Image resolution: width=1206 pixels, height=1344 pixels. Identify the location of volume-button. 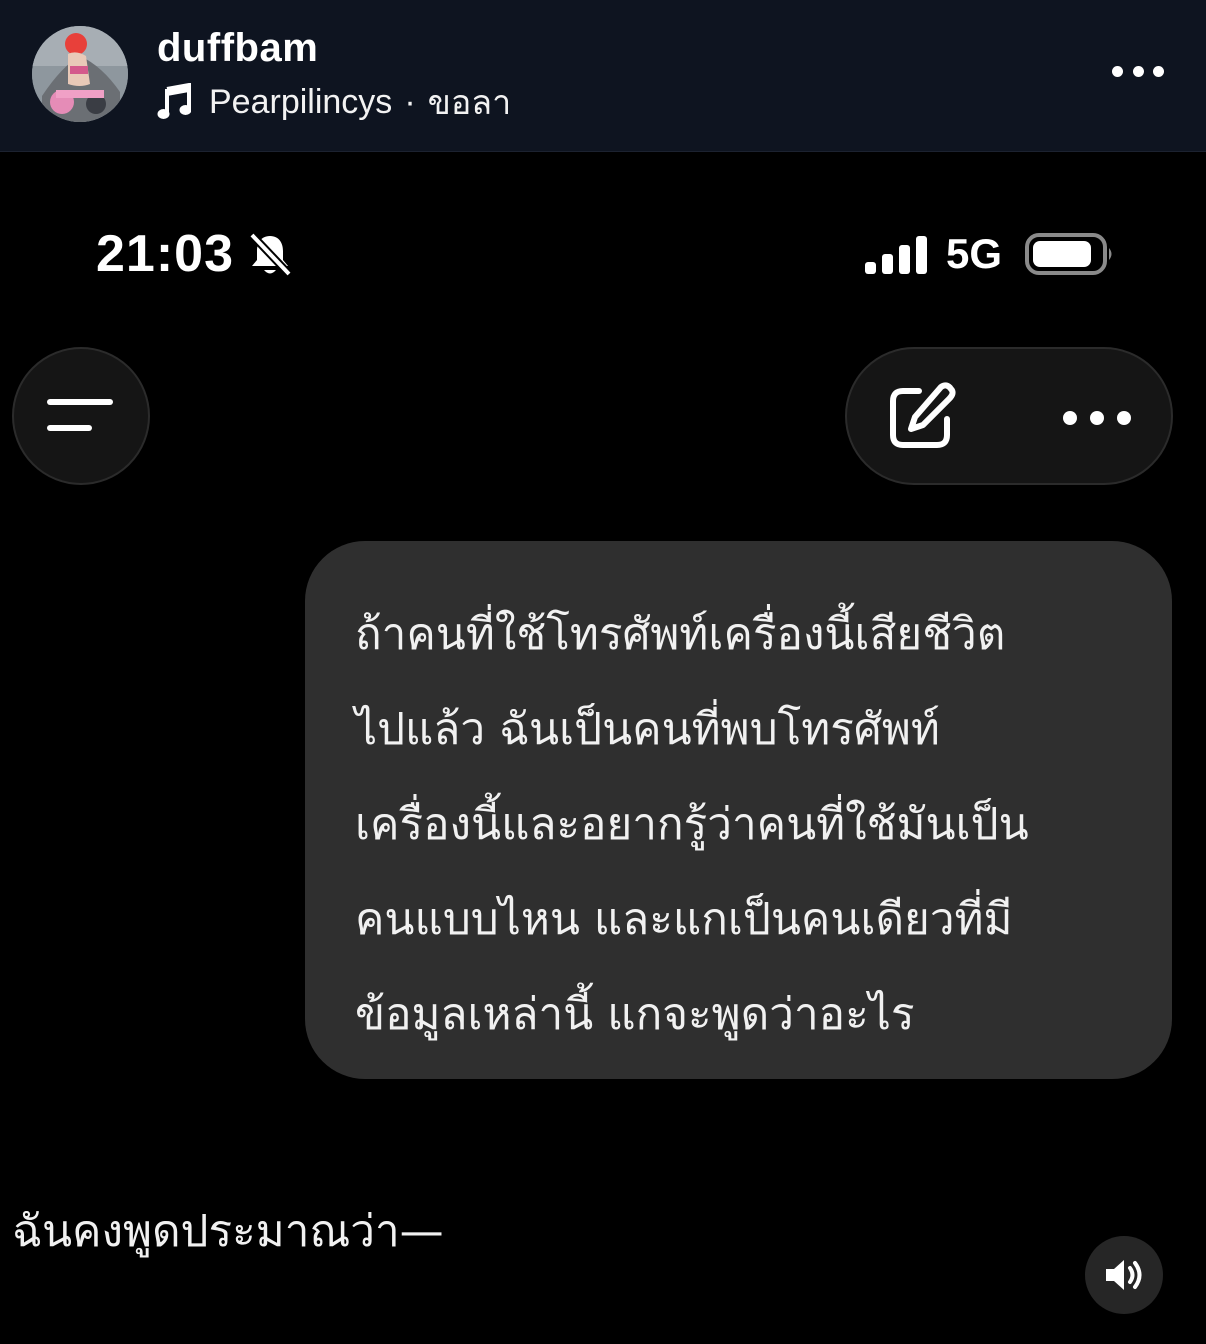
(1124, 1275).